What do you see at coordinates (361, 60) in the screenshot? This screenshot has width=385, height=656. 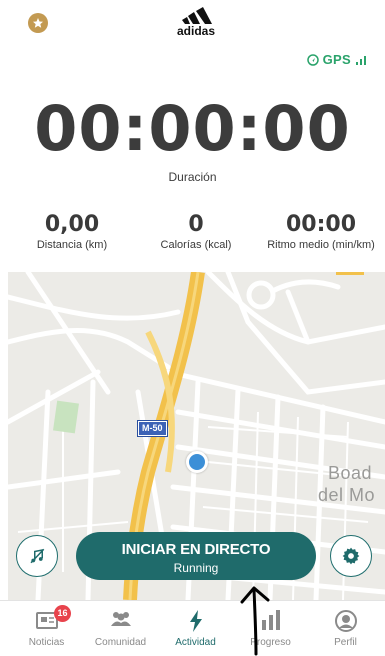 I see `signal-icon` at bounding box center [361, 60].